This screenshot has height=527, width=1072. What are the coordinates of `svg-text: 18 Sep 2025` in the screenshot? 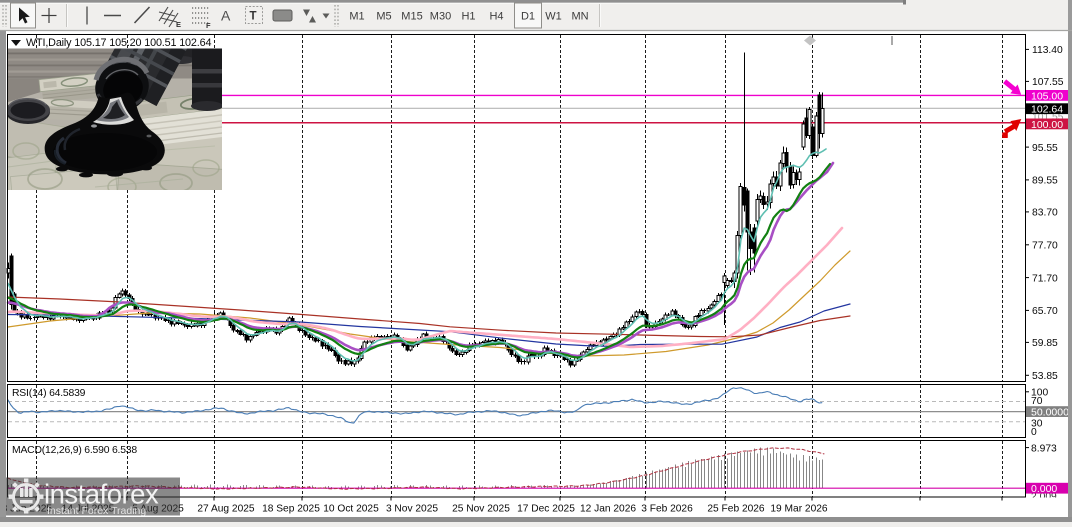 It's located at (291, 509).